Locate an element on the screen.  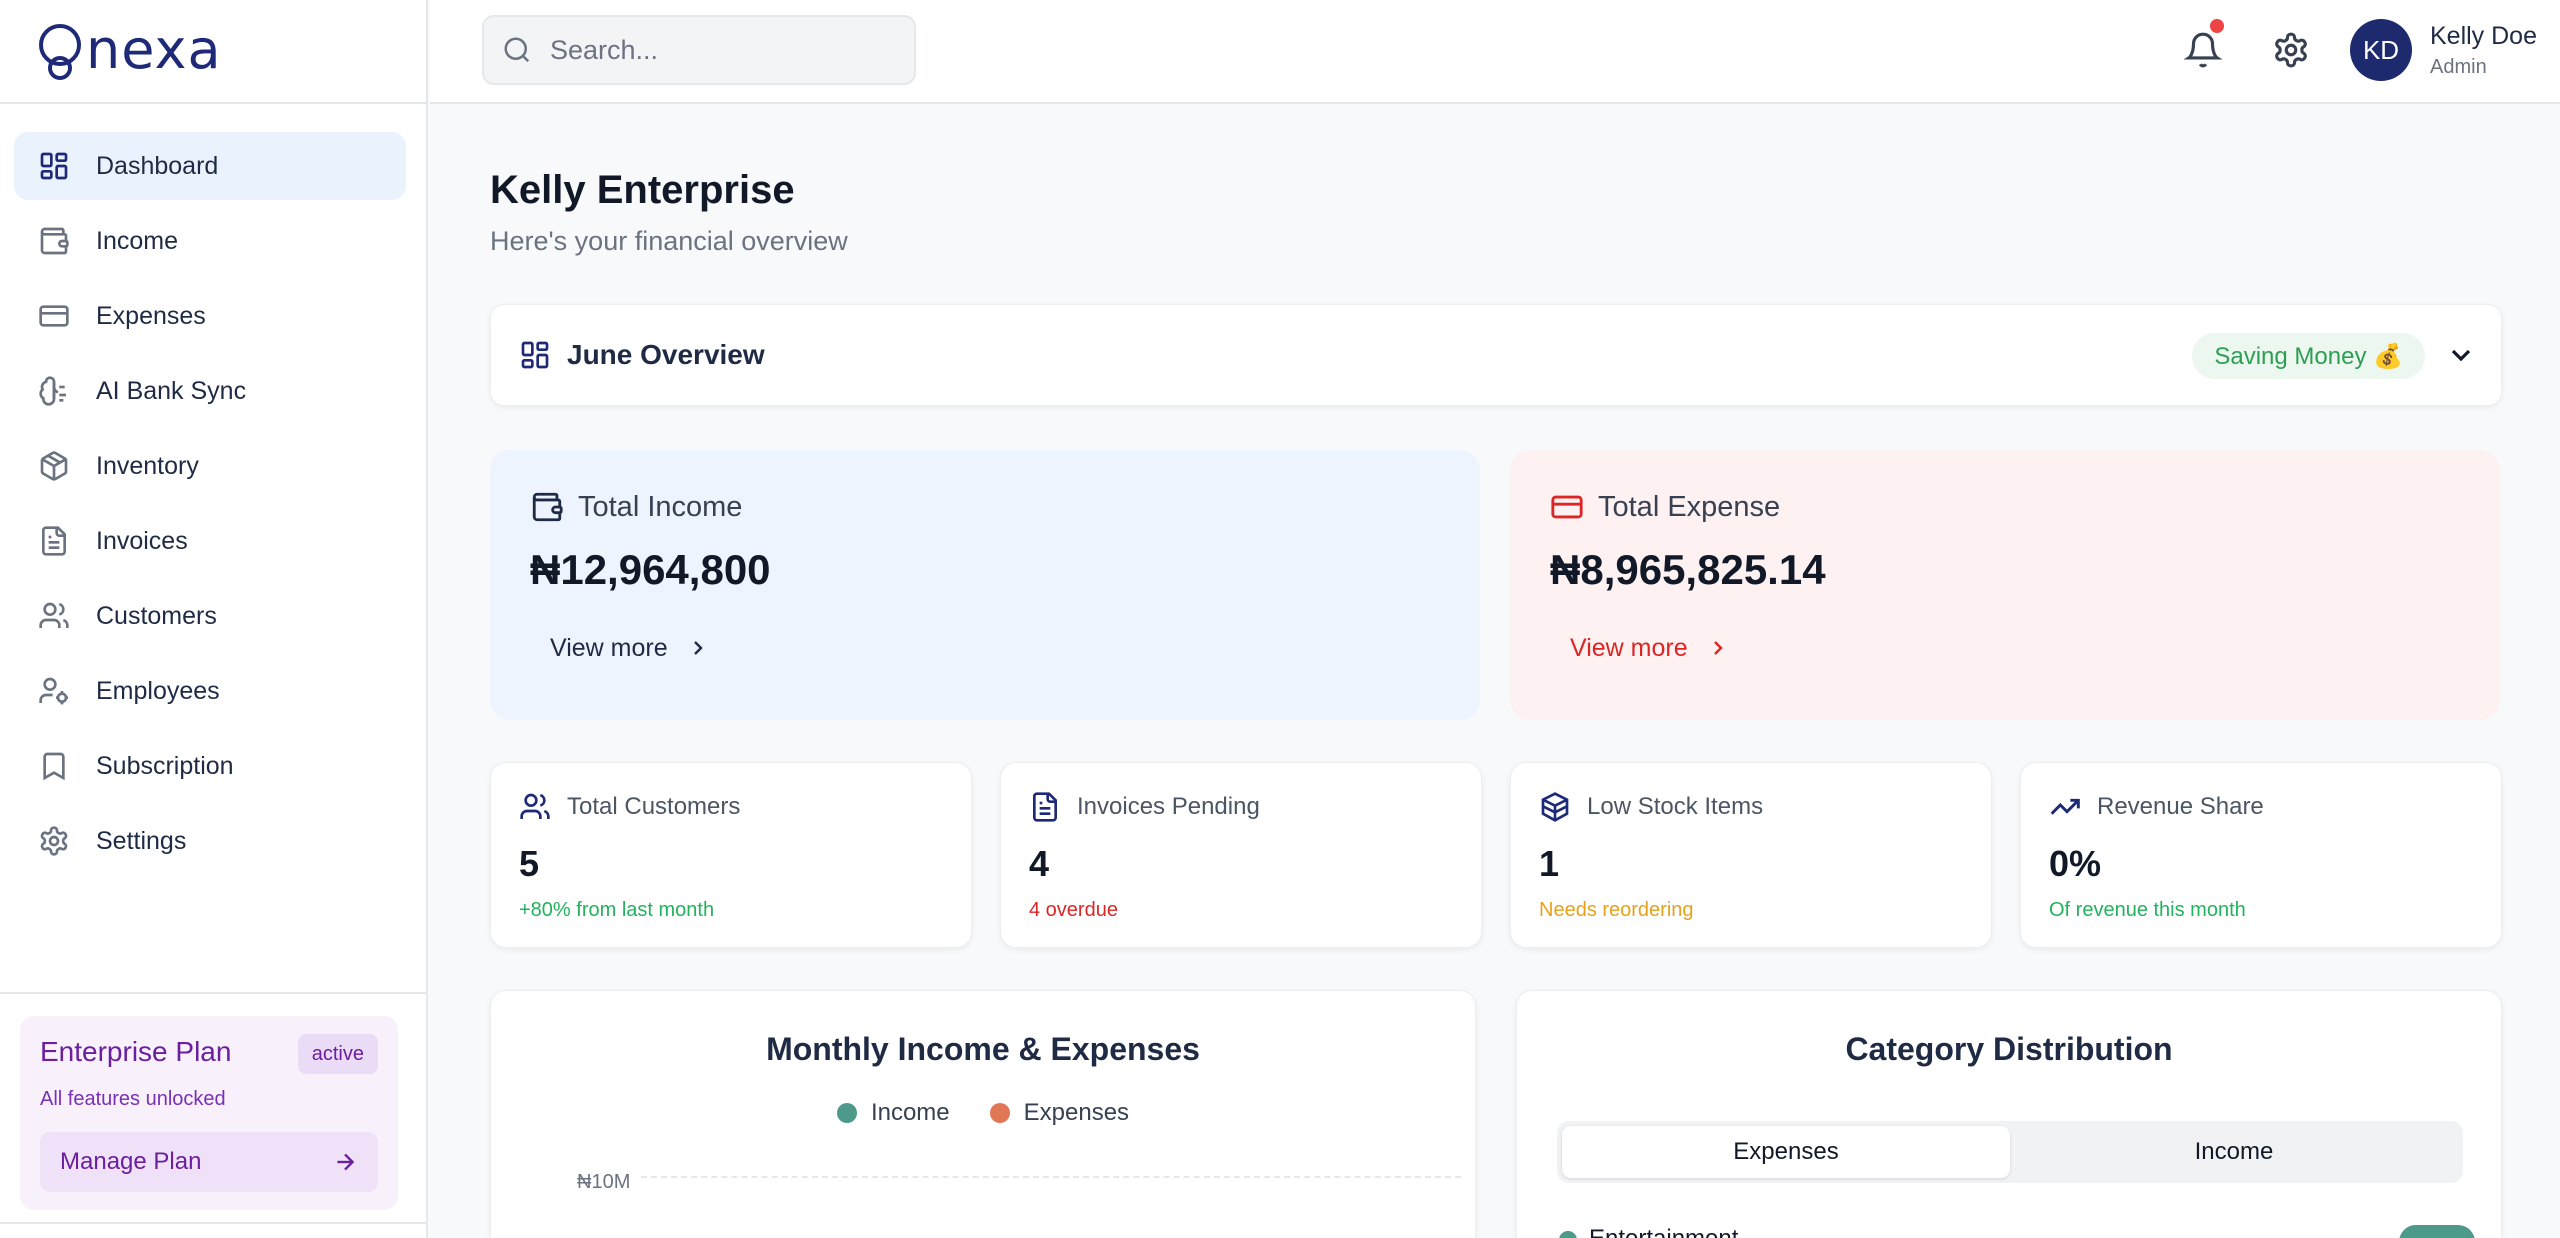
total-income-card: Total Income ₦12,964,800 View more is located at coordinates (985, 585).